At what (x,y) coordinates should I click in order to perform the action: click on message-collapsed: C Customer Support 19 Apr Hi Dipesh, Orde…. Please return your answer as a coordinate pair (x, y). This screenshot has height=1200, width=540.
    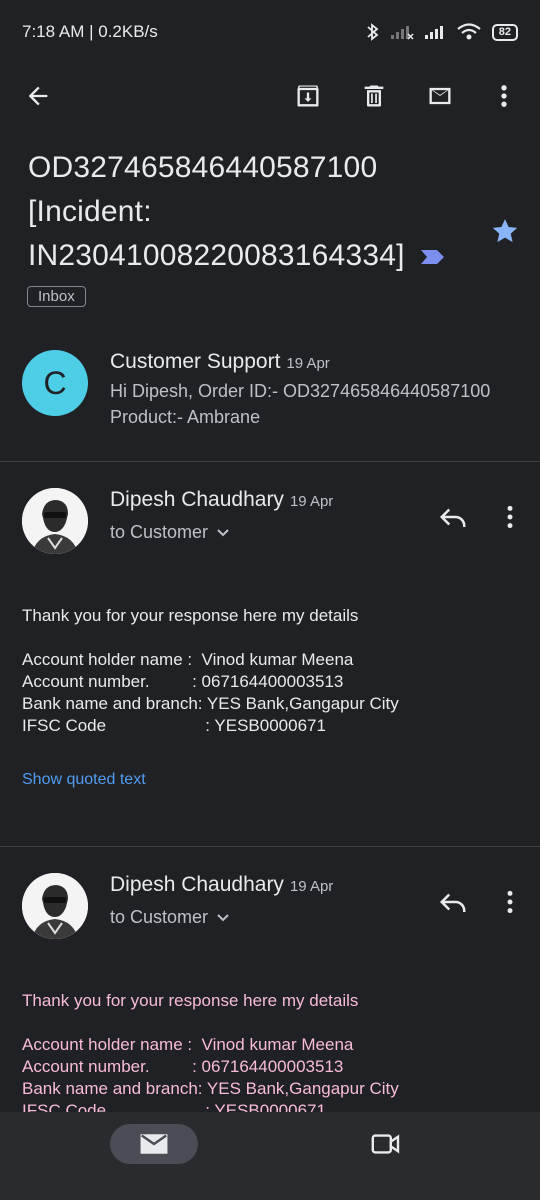
    Looking at the image, I should click on (270, 396).